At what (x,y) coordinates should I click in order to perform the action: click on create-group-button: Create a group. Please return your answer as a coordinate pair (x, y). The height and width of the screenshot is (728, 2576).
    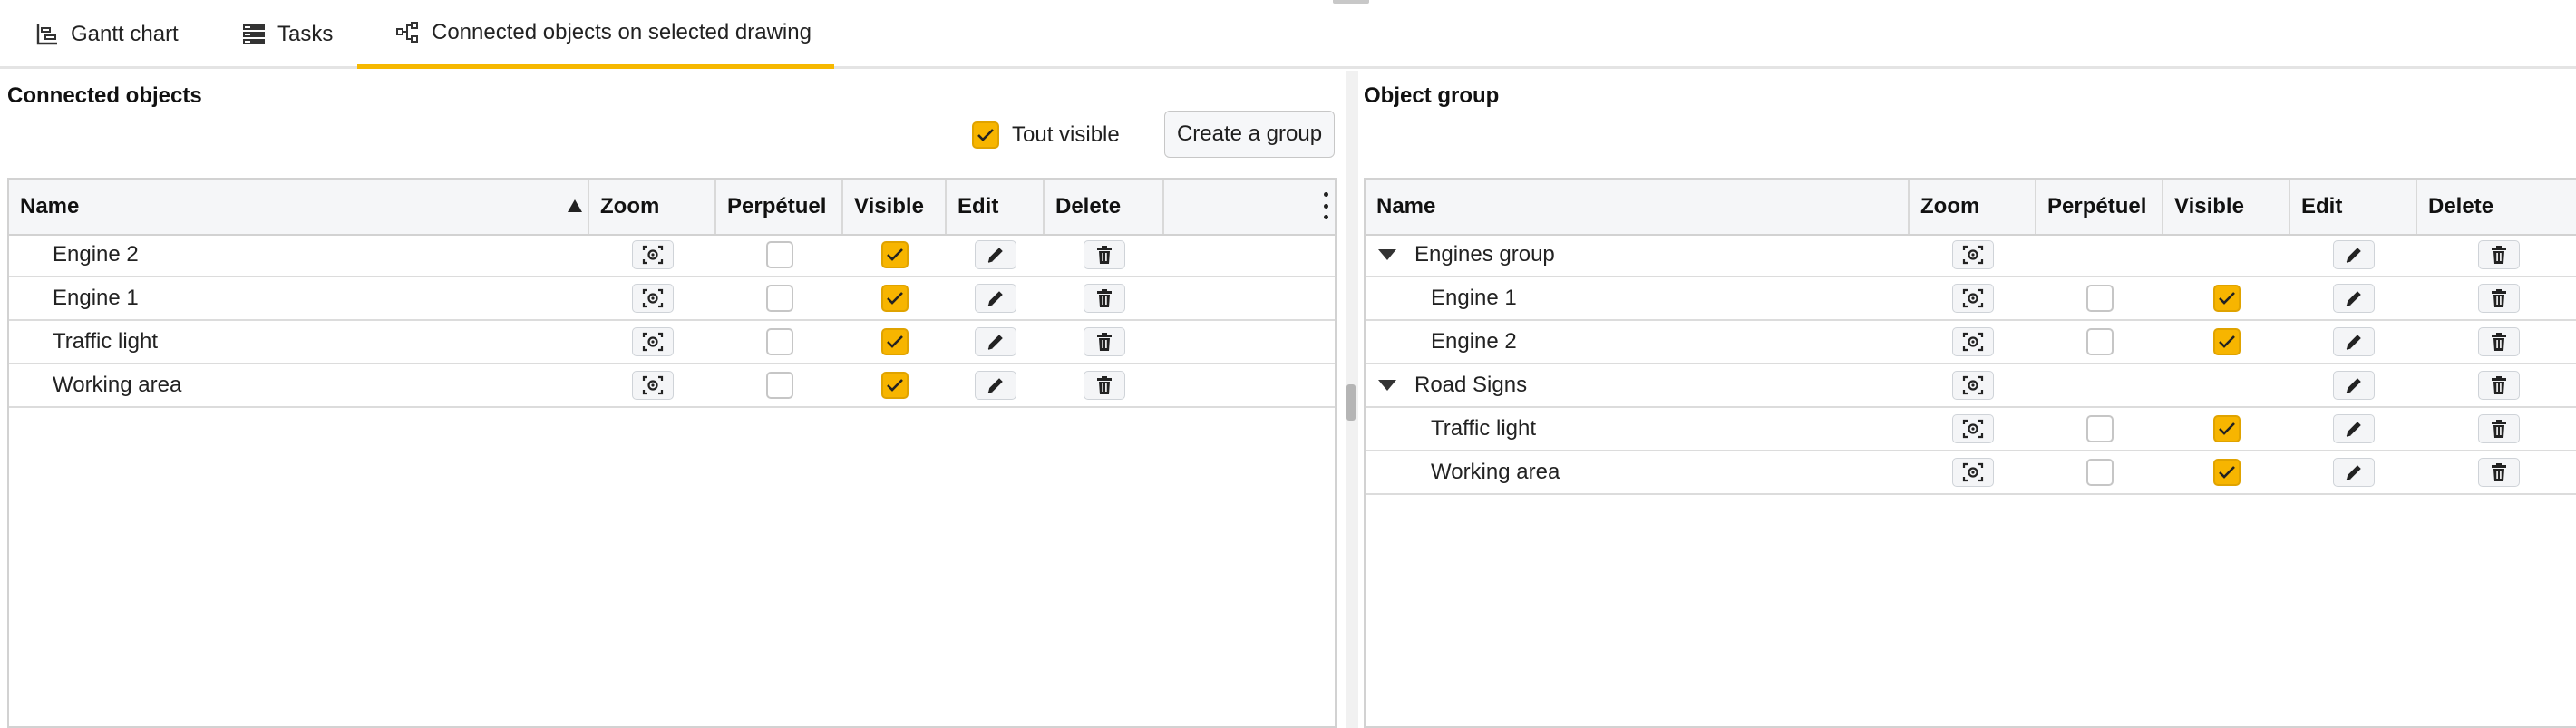
    Looking at the image, I should click on (1249, 134).